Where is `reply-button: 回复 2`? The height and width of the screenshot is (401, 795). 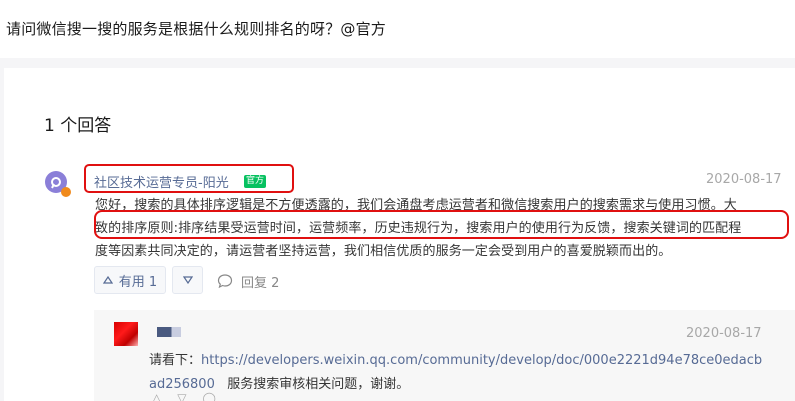
reply-button: 回复 2 is located at coordinates (248, 281).